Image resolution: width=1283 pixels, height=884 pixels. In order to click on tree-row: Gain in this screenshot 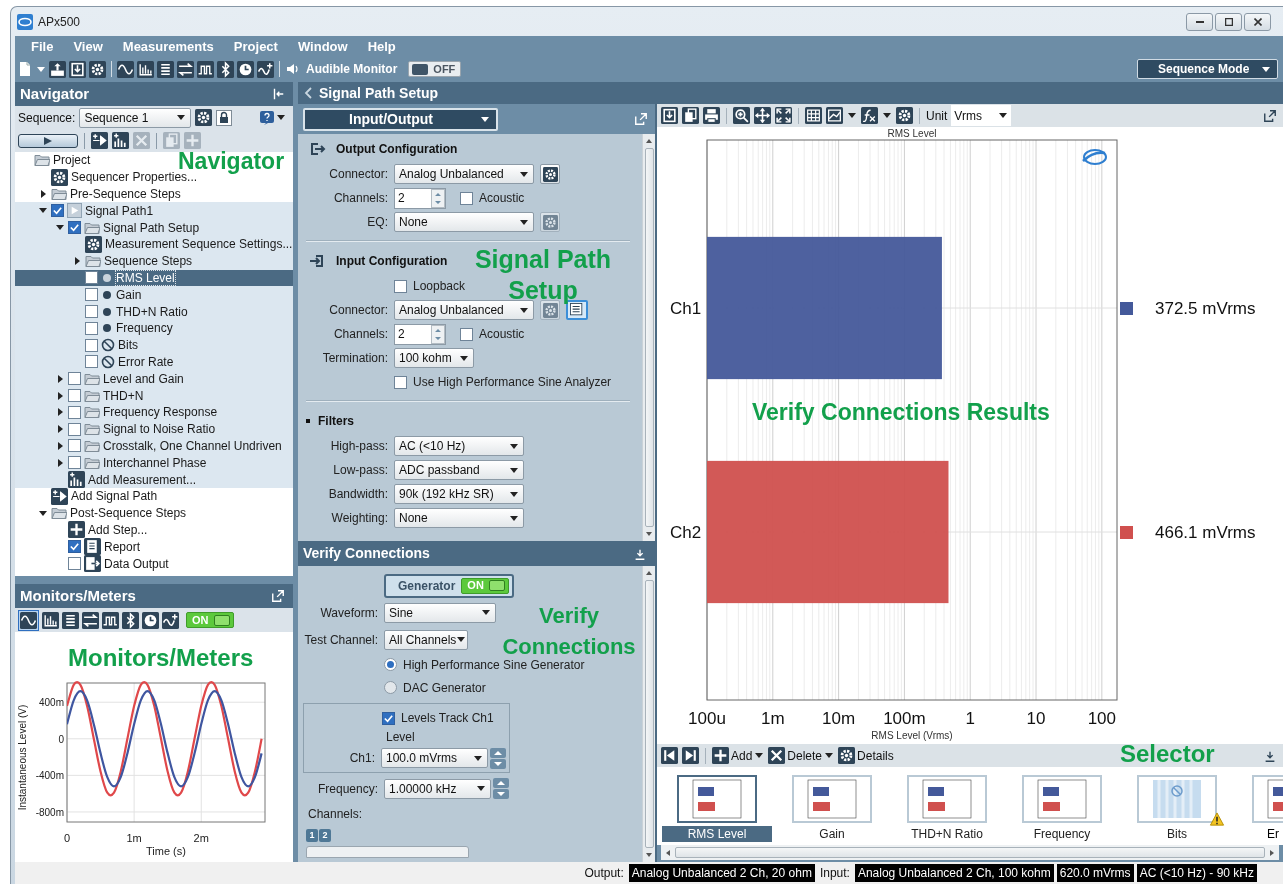, I will do `click(154, 295)`.